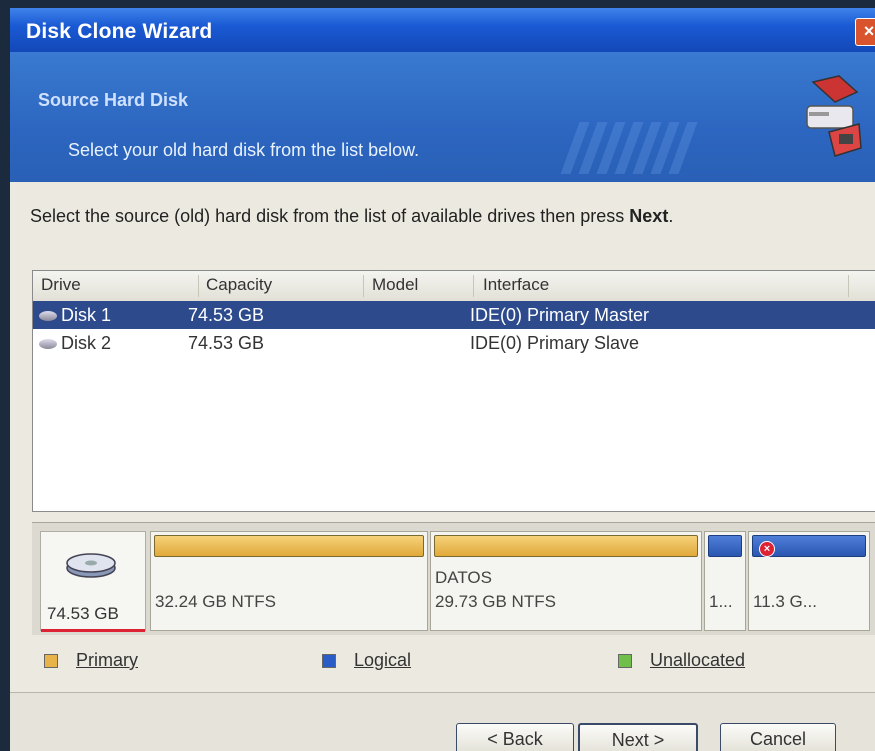  Describe the element at coordinates (454, 343) in the screenshot. I see `drive-row: Disk 2 74.53 GB IDE(0) Primary Slave` at that location.